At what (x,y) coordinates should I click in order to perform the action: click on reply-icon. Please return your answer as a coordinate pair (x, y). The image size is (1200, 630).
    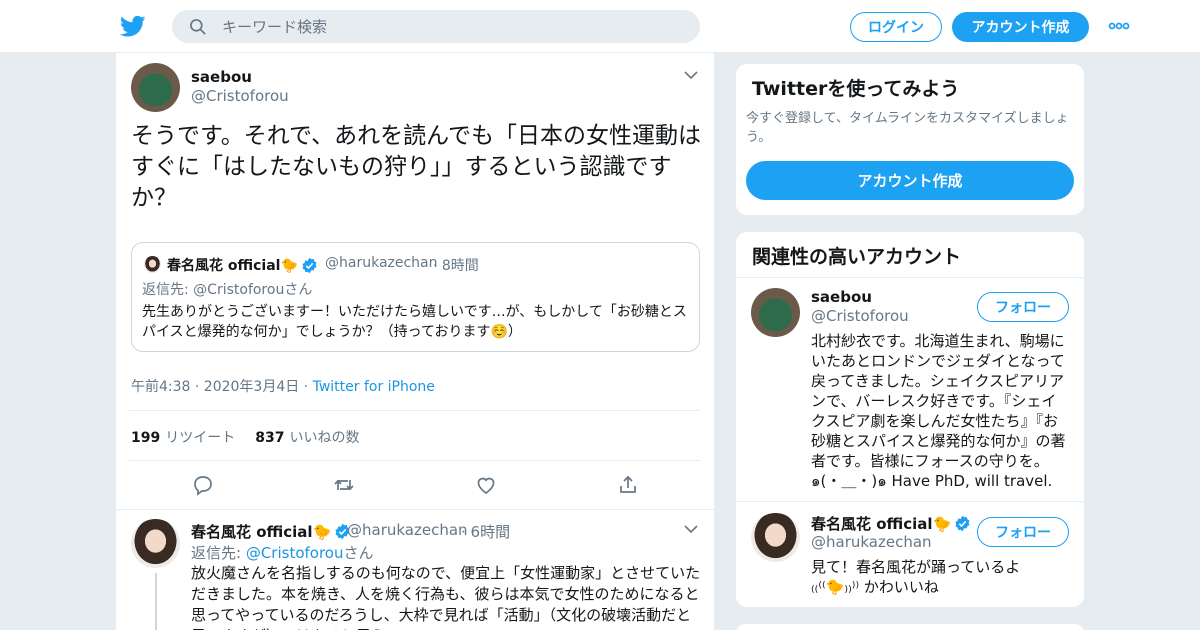
    Looking at the image, I should click on (203, 485).